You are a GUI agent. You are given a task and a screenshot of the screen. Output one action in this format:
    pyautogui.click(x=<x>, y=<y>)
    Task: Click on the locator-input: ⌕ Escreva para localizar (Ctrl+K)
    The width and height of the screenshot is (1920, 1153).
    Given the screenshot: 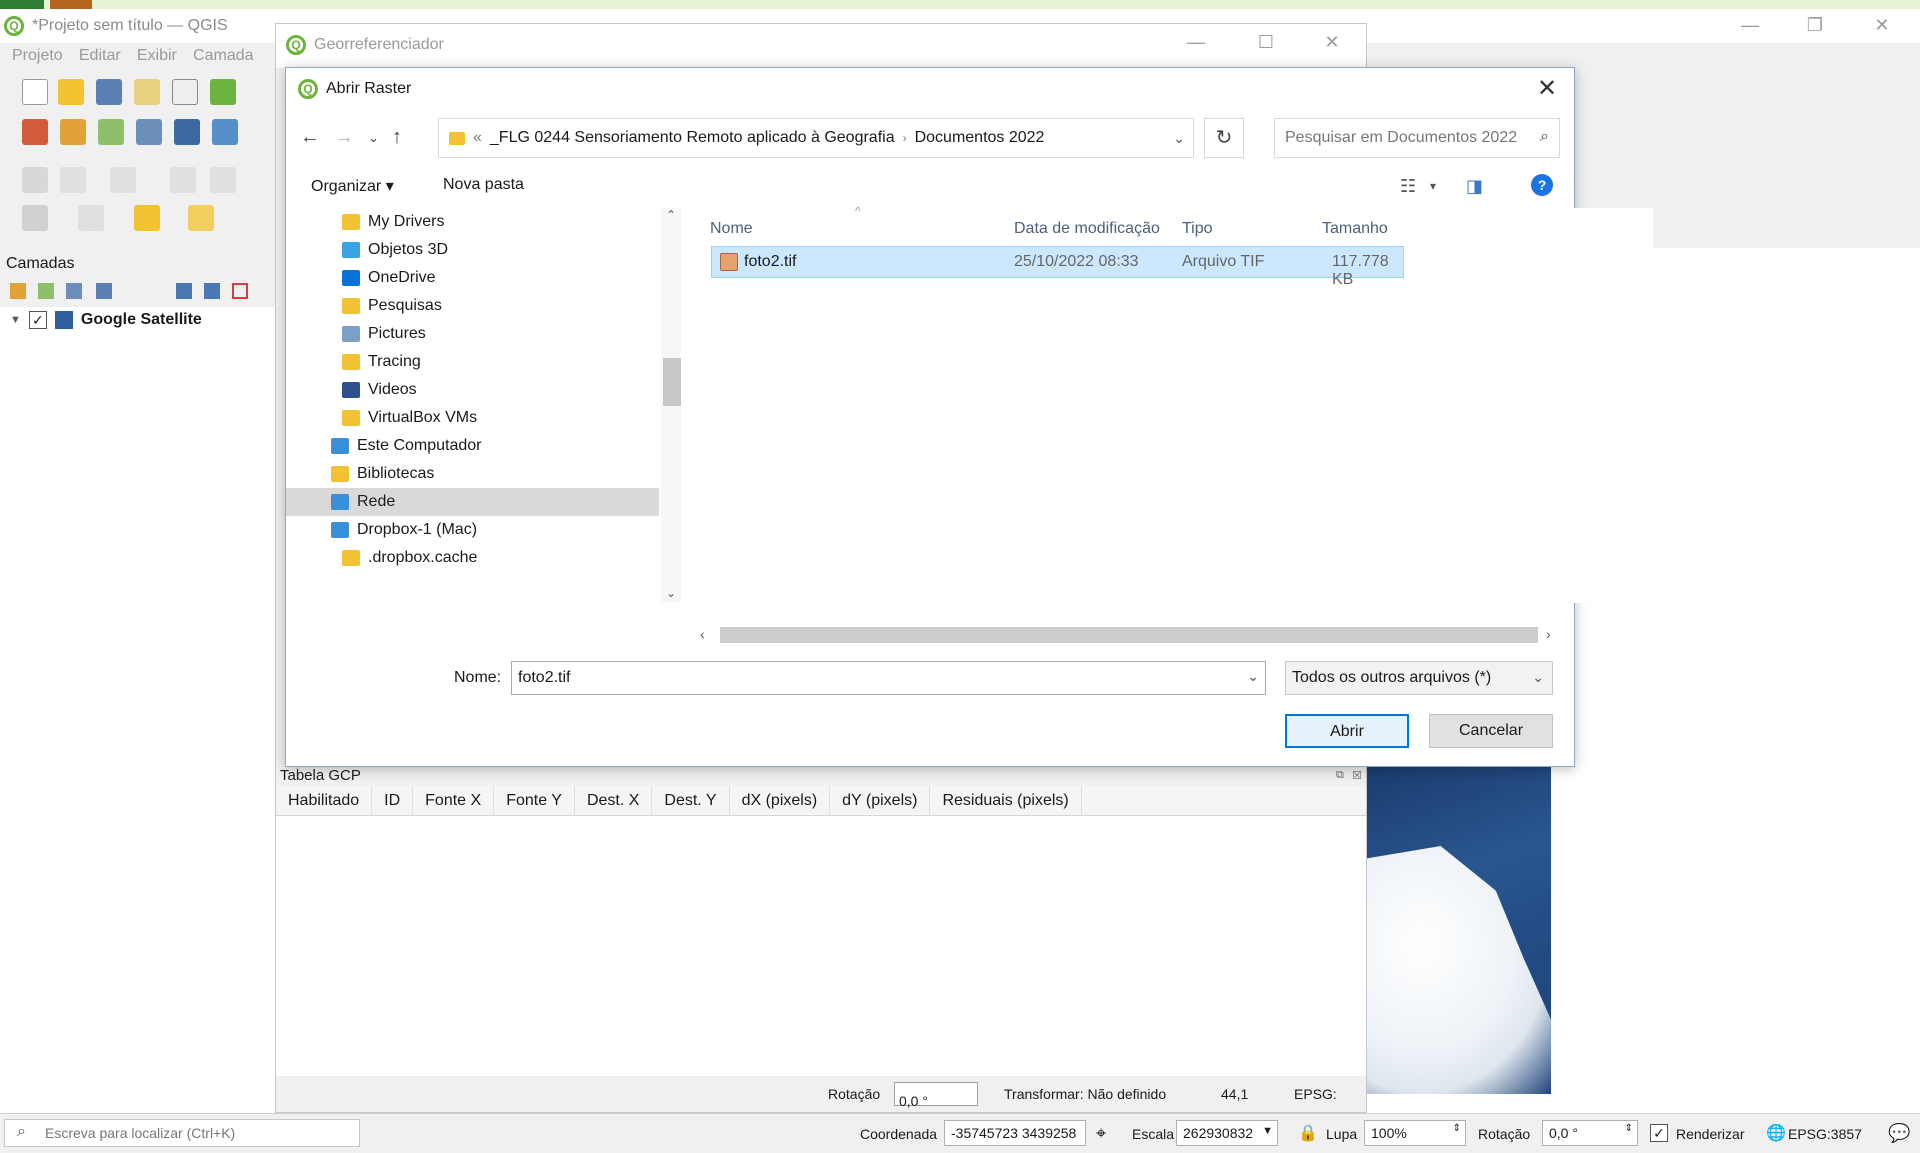 What is the action you would take?
    pyautogui.click(x=182, y=1133)
    